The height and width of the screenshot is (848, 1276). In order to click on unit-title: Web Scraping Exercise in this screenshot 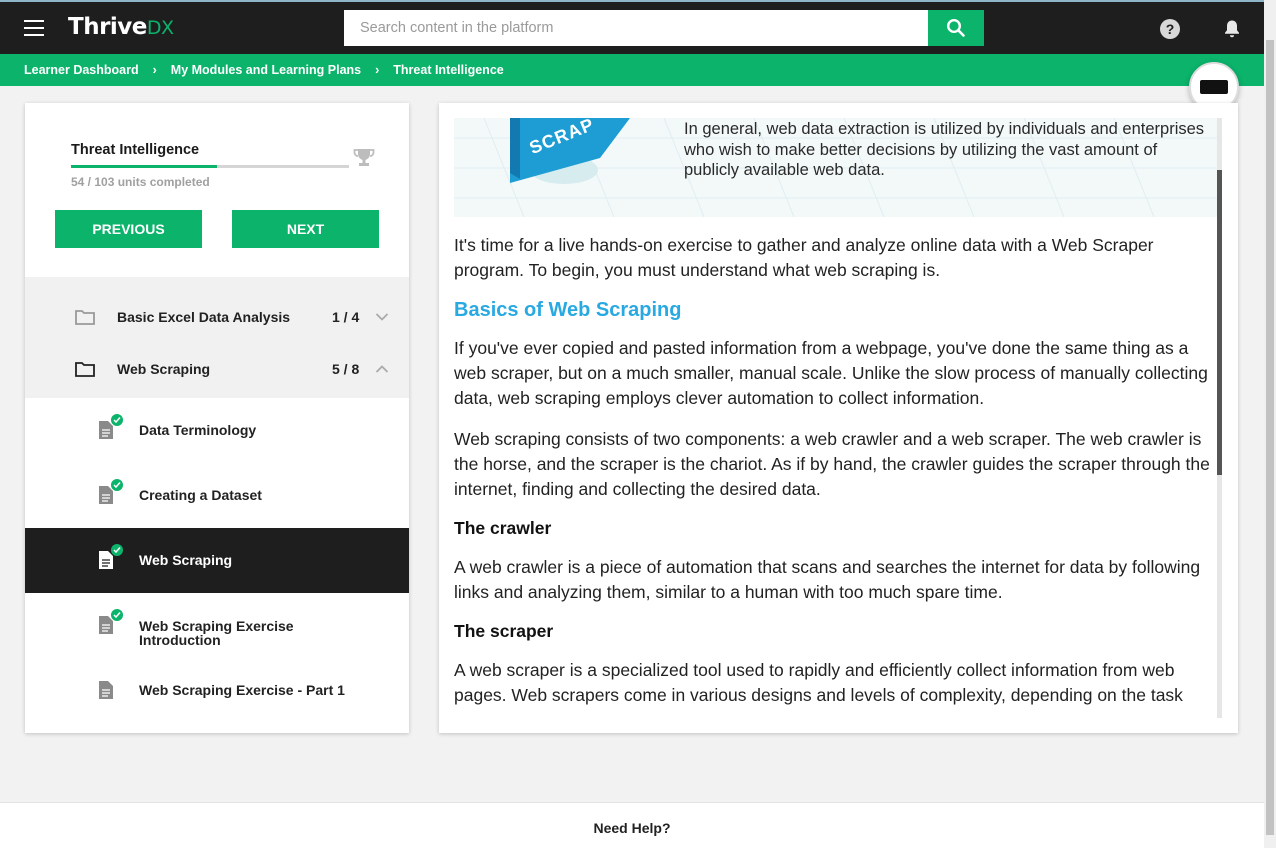, I will do `click(216, 626)`.